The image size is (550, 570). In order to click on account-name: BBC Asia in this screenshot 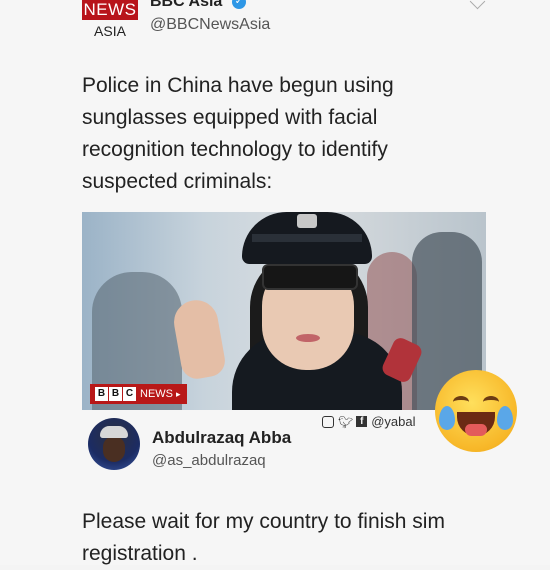, I will do `click(186, 5)`.